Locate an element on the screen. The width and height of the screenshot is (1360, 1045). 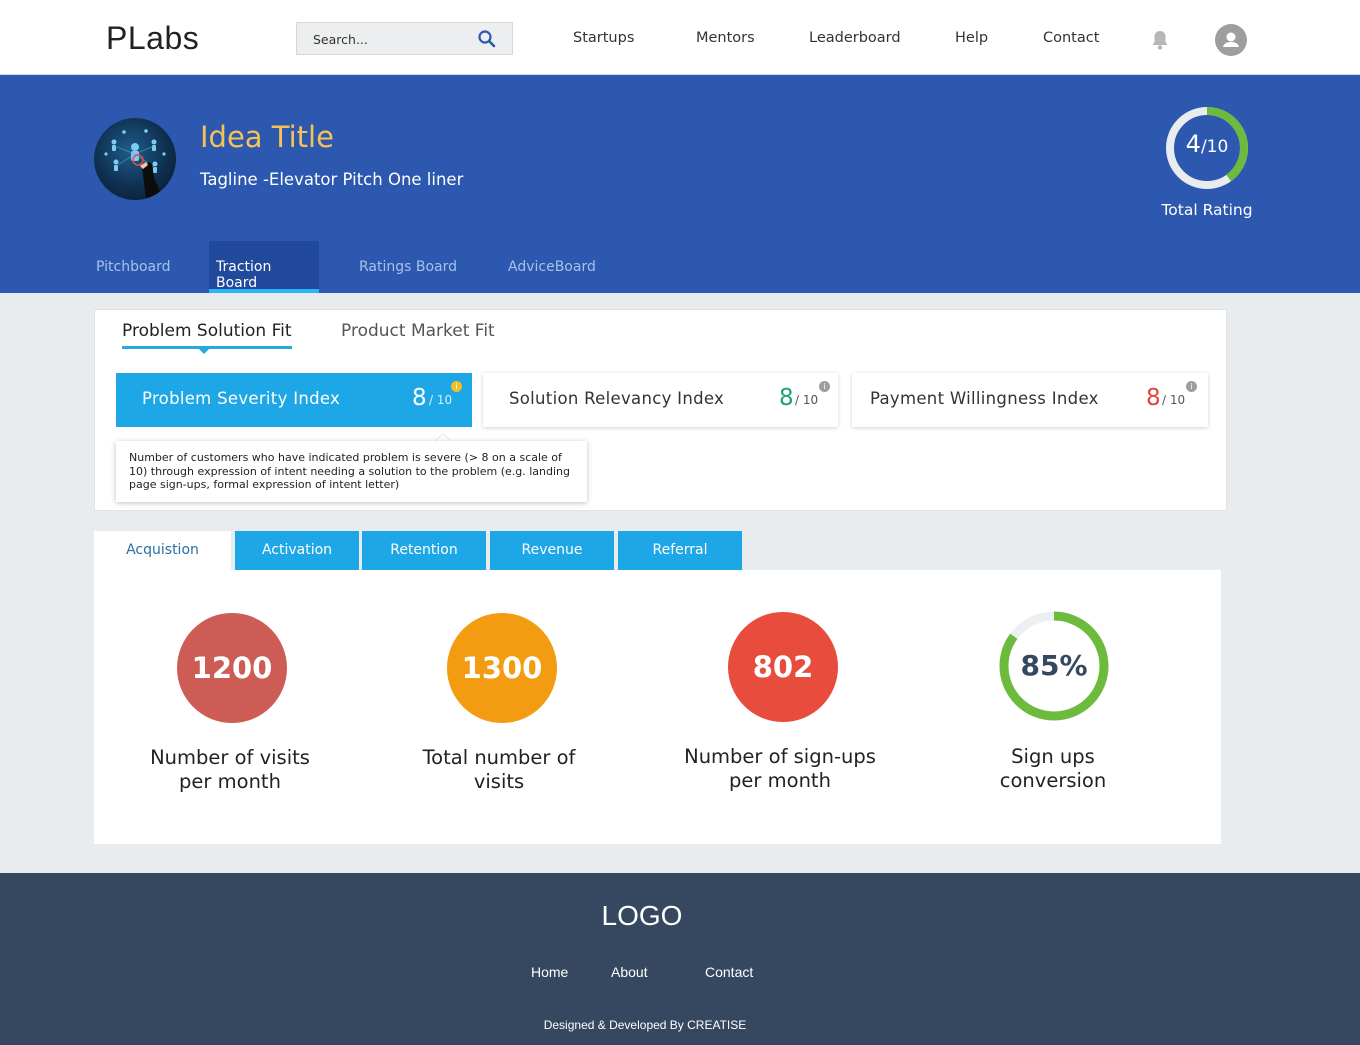
label-line: Number of visits is located at coordinates (230, 757).